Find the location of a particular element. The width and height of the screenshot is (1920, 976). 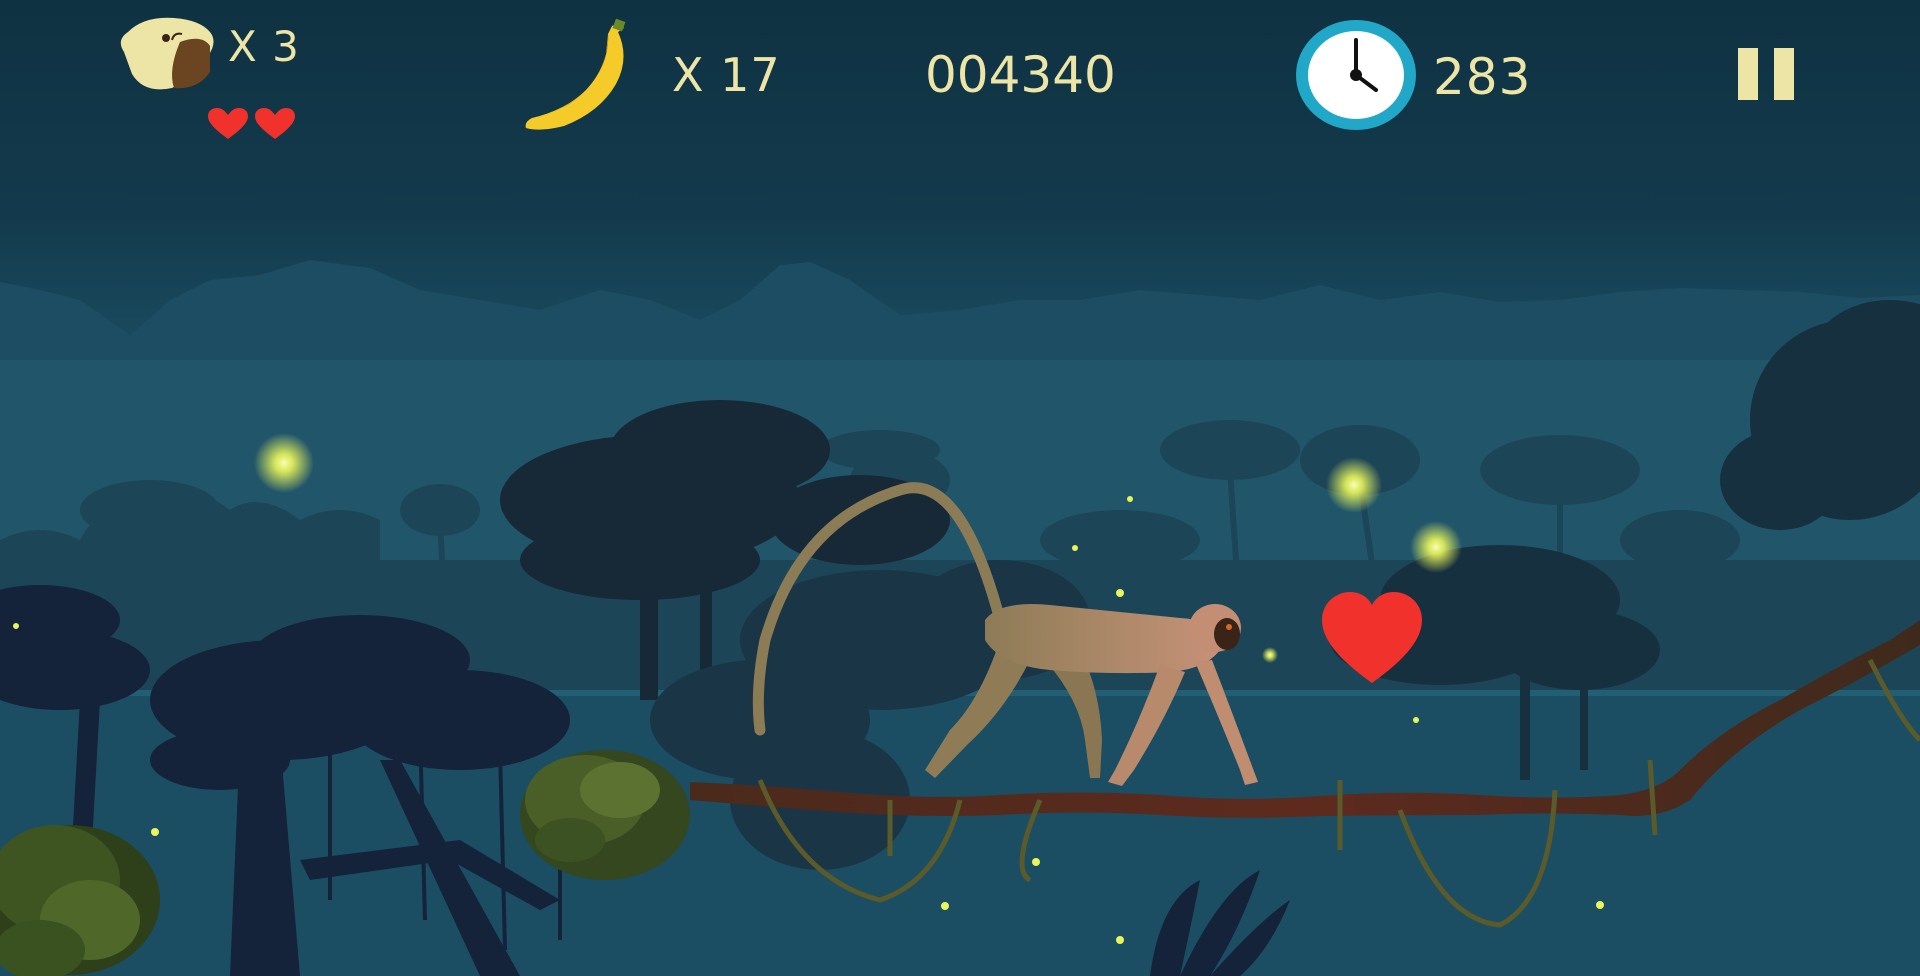

green-bush-center is located at coordinates (605, 815).